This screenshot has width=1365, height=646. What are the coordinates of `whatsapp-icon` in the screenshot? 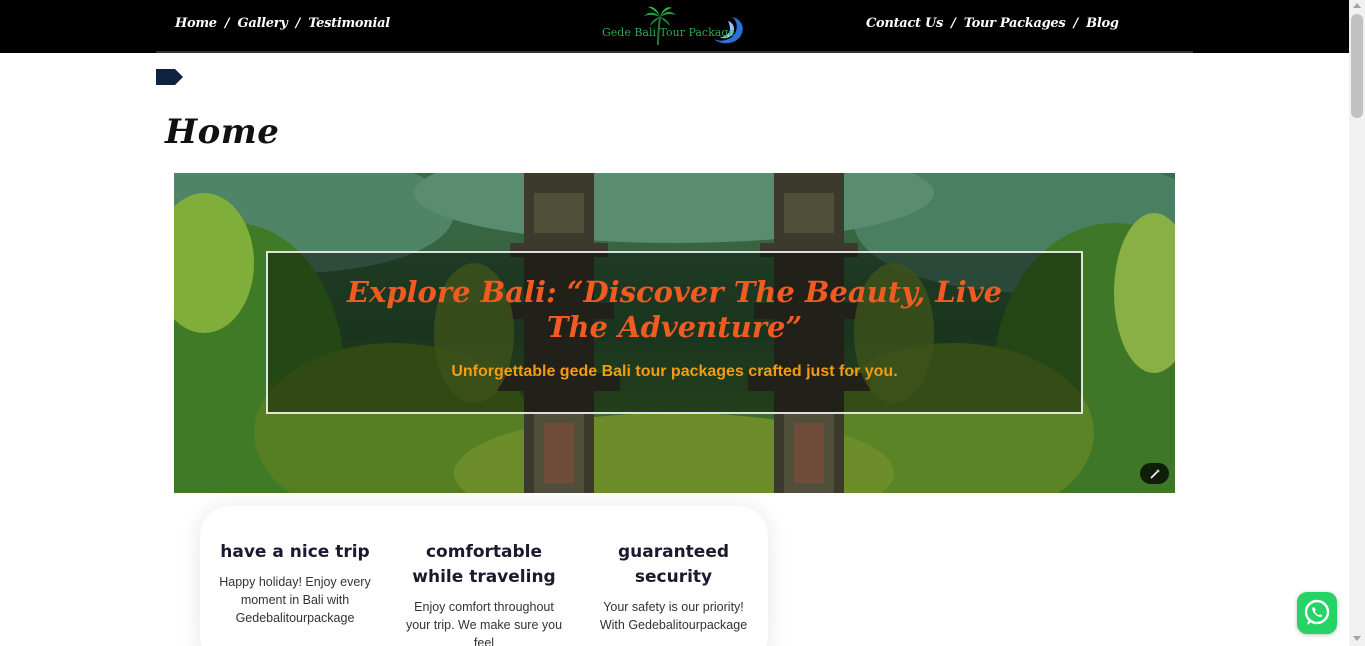 It's located at (1317, 612).